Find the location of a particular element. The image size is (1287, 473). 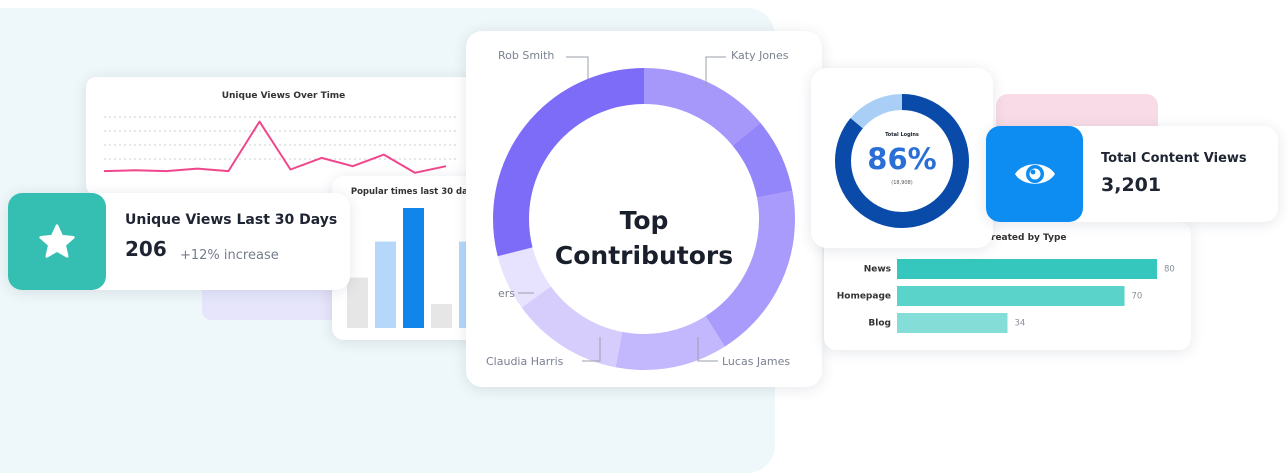

total-content-views-card: Total Content Views 3,201 is located at coordinates (1132, 174).